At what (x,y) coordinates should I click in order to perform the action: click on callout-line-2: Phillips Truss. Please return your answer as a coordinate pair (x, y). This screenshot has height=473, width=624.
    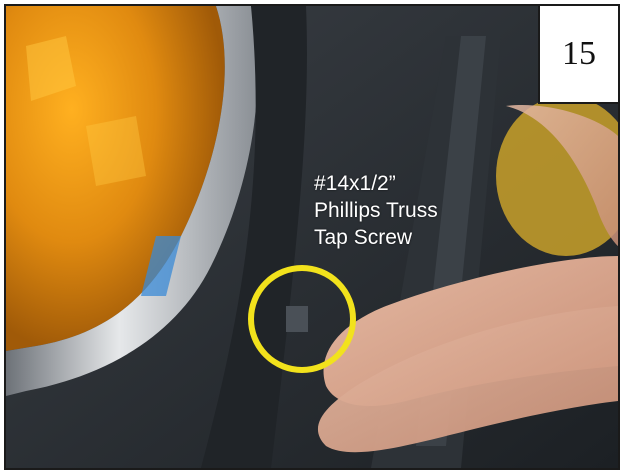
    Looking at the image, I should click on (376, 210).